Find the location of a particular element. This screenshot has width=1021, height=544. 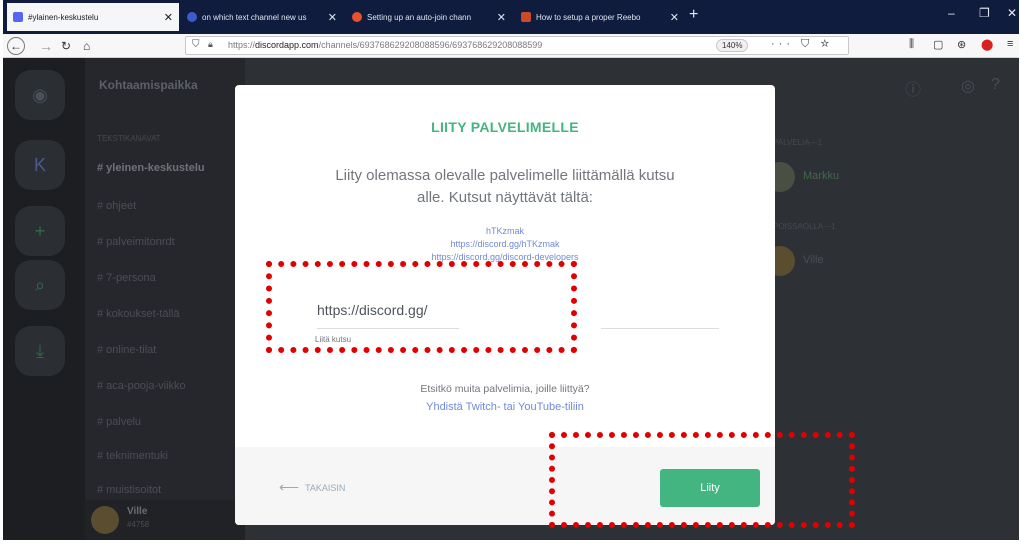

back-icon: ← is located at coordinates (16, 46).